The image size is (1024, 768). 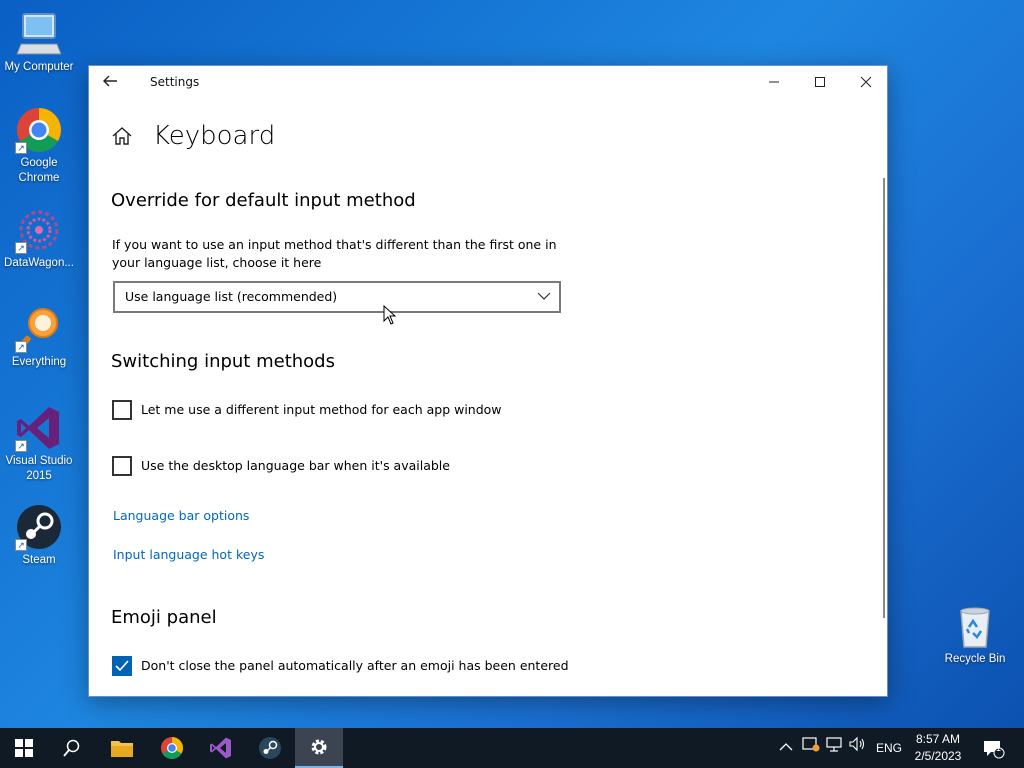 I want to click on maximize-button, so click(x=820, y=82).